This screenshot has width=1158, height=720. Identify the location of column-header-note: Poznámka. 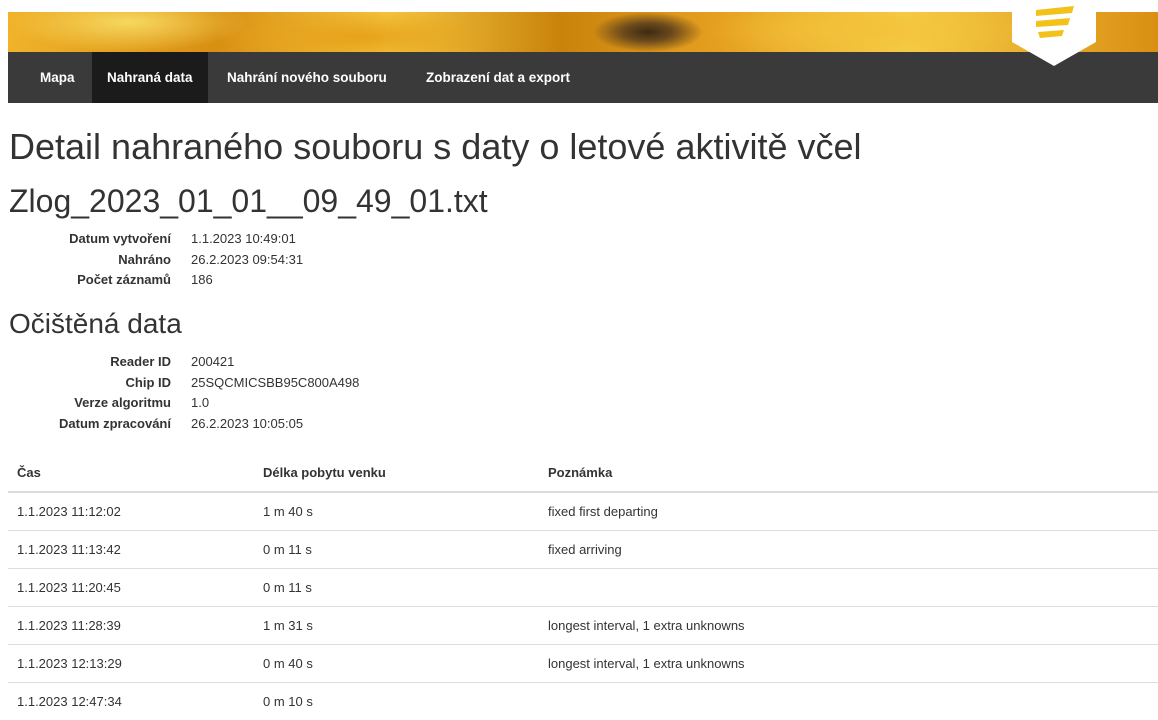
(848, 472).